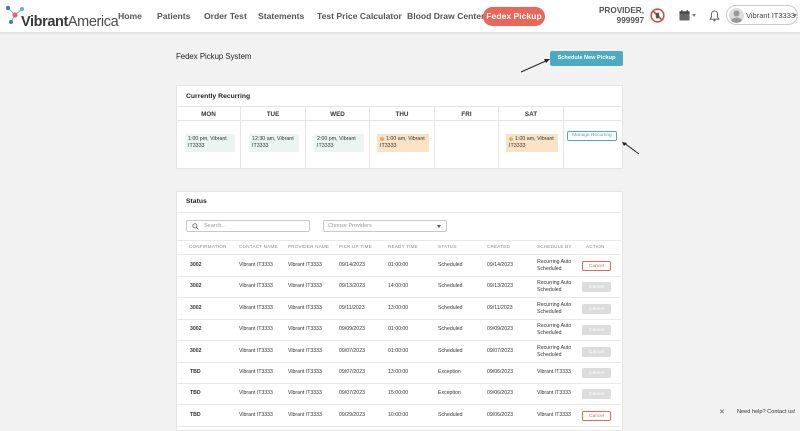  Describe the element at coordinates (403, 246) in the screenshot. I see `col-ready-time: READY TIME` at that location.